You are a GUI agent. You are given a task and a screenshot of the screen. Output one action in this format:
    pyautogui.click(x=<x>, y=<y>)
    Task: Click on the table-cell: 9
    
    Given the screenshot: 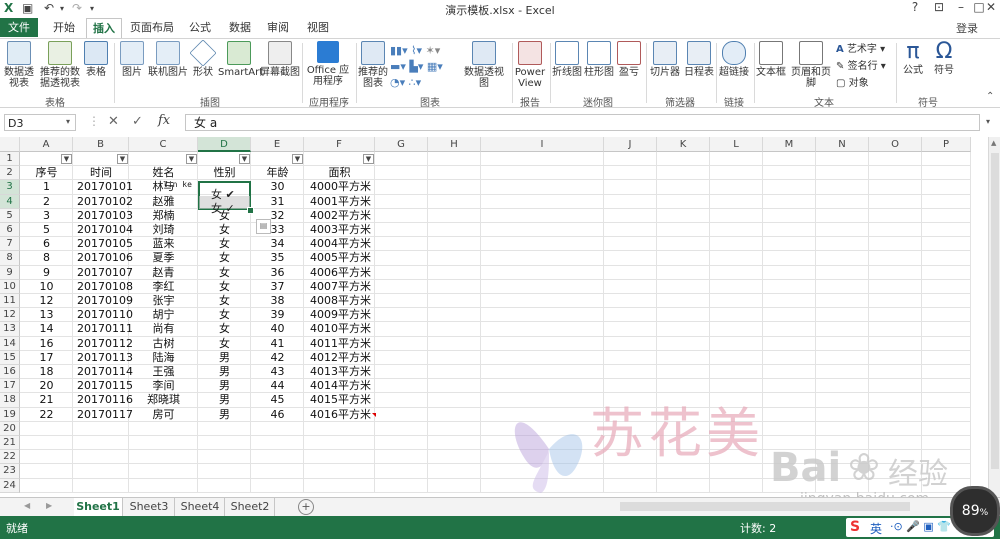 What is the action you would take?
    pyautogui.click(x=46, y=273)
    